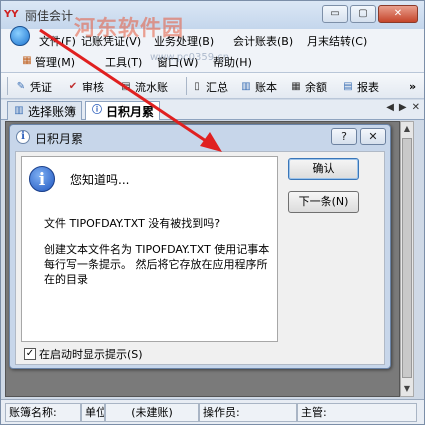  I want to click on tip-text-line: 文件 TIPOFDAY.TXT 没有被找到吗?, so click(132, 223).